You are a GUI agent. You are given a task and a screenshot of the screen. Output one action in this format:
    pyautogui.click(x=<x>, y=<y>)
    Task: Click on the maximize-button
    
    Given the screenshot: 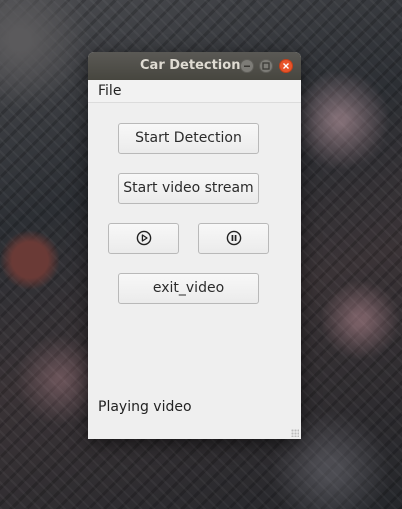 What is the action you would take?
    pyautogui.click(x=266, y=66)
    